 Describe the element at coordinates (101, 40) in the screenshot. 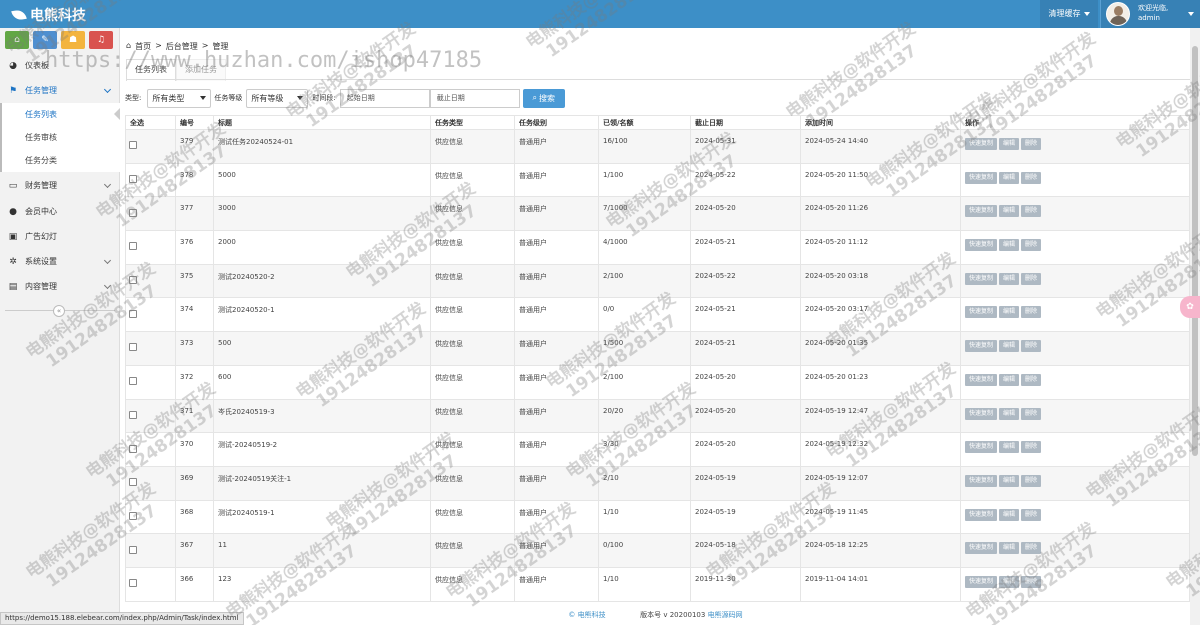

I see `bell-shortcut-button: ♫` at that location.